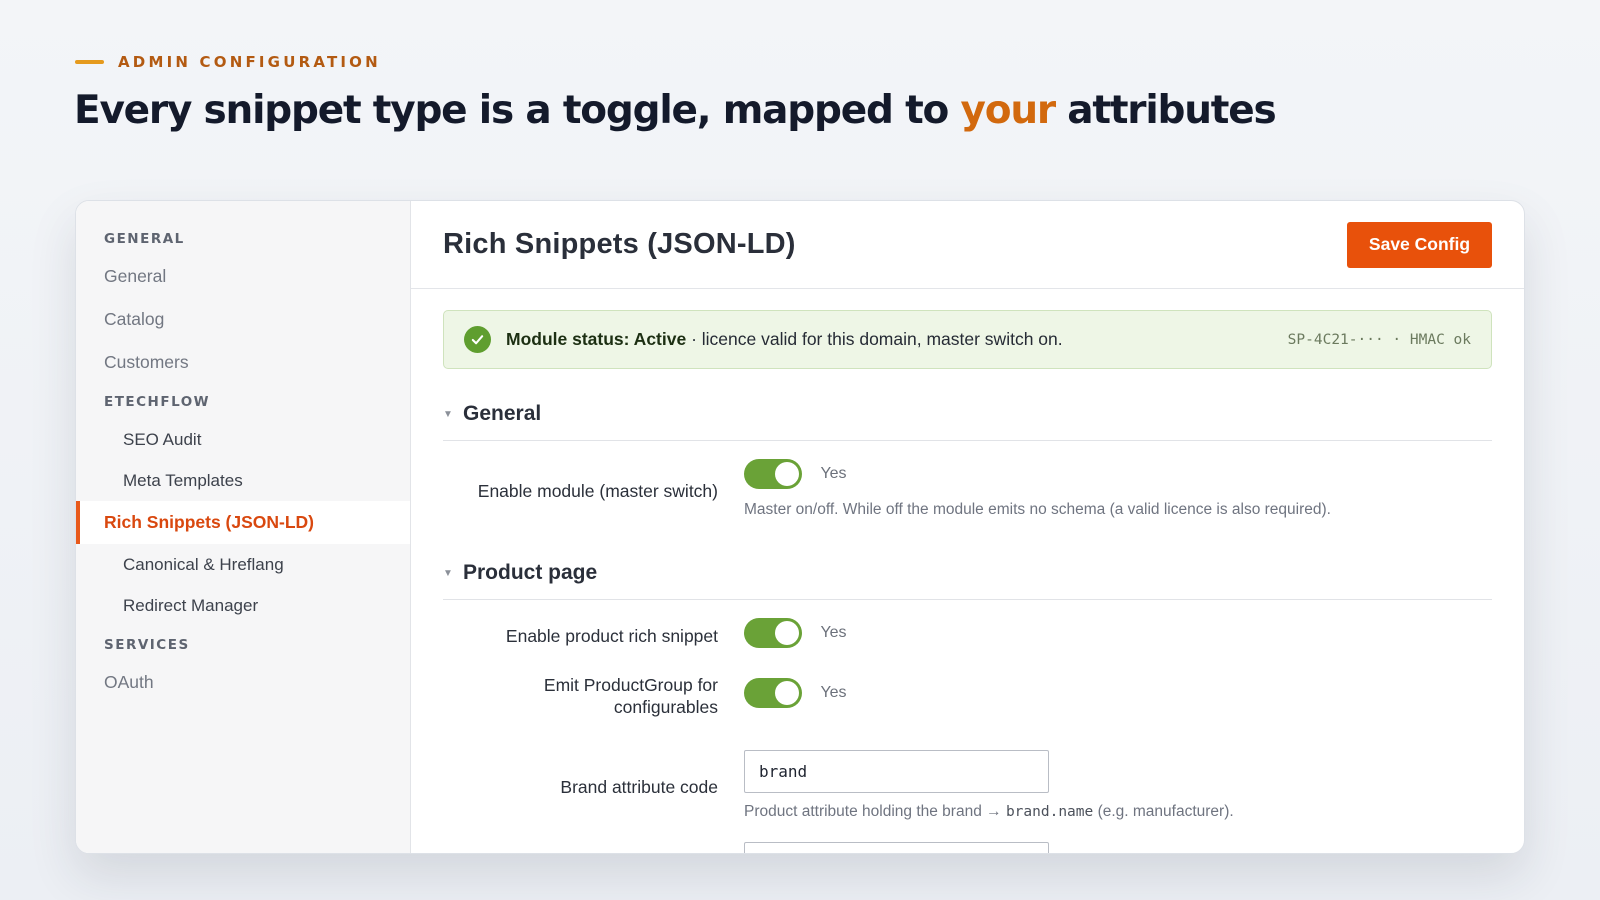 The height and width of the screenshot is (900, 1600). I want to click on sidebar-item-meta-templates: Meta Templates, so click(243, 480).